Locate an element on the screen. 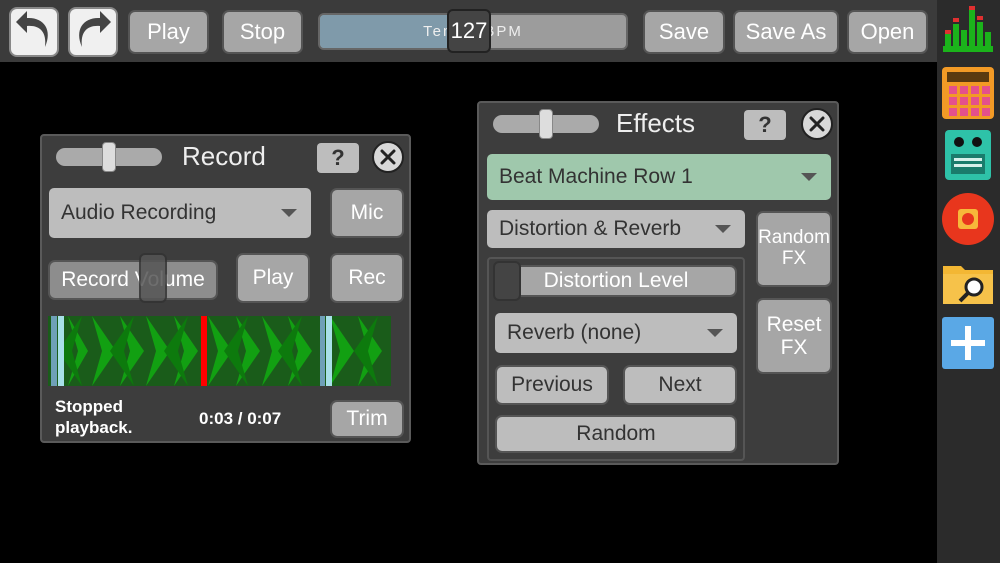 The width and height of the screenshot is (1000, 563). waveform-graphic is located at coordinates (219, 351).